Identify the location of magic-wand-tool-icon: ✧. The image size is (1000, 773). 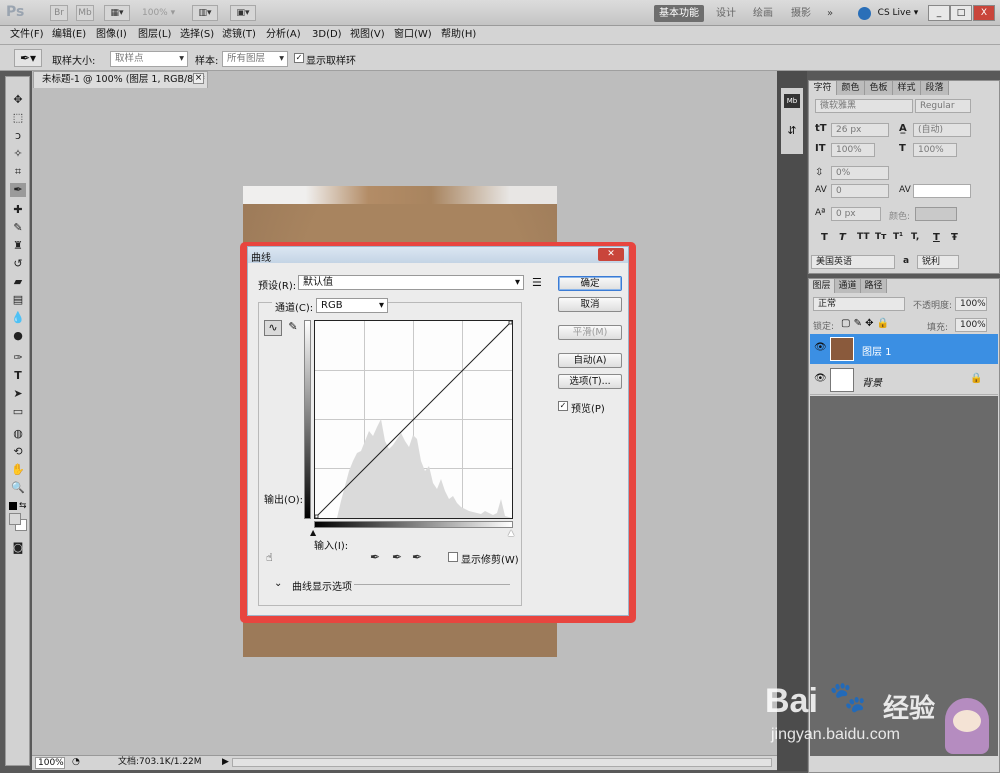
(18, 154).